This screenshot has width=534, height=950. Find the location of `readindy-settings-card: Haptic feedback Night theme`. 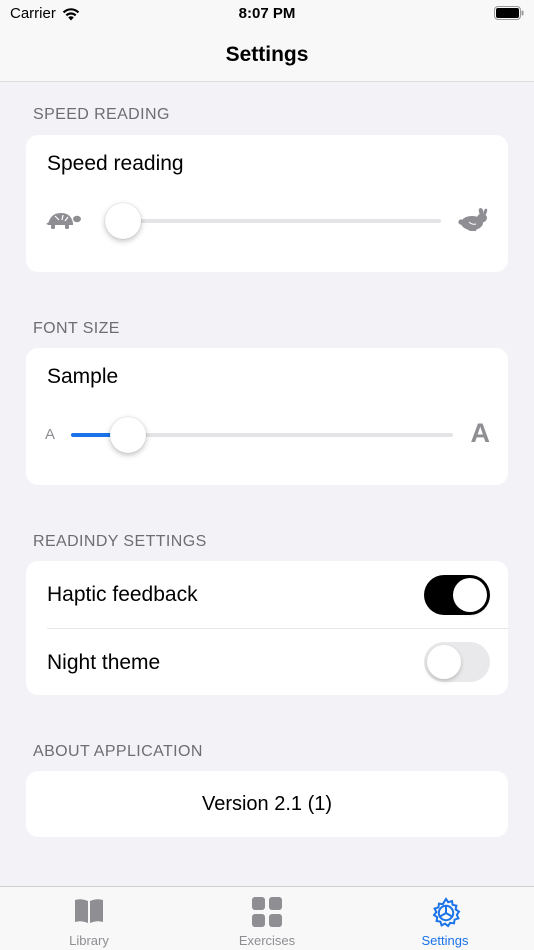

readindy-settings-card: Haptic feedback Night theme is located at coordinates (267, 628).